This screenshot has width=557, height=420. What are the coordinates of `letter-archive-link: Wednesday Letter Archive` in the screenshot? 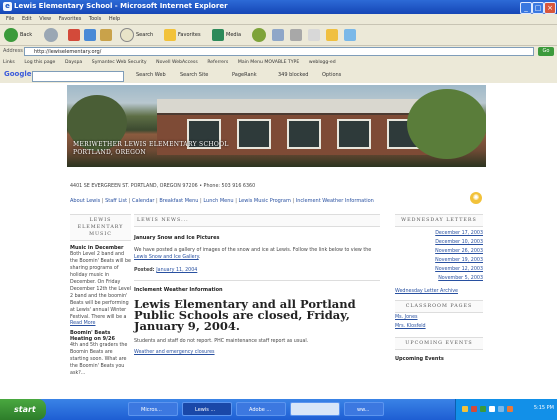 It's located at (439, 291).